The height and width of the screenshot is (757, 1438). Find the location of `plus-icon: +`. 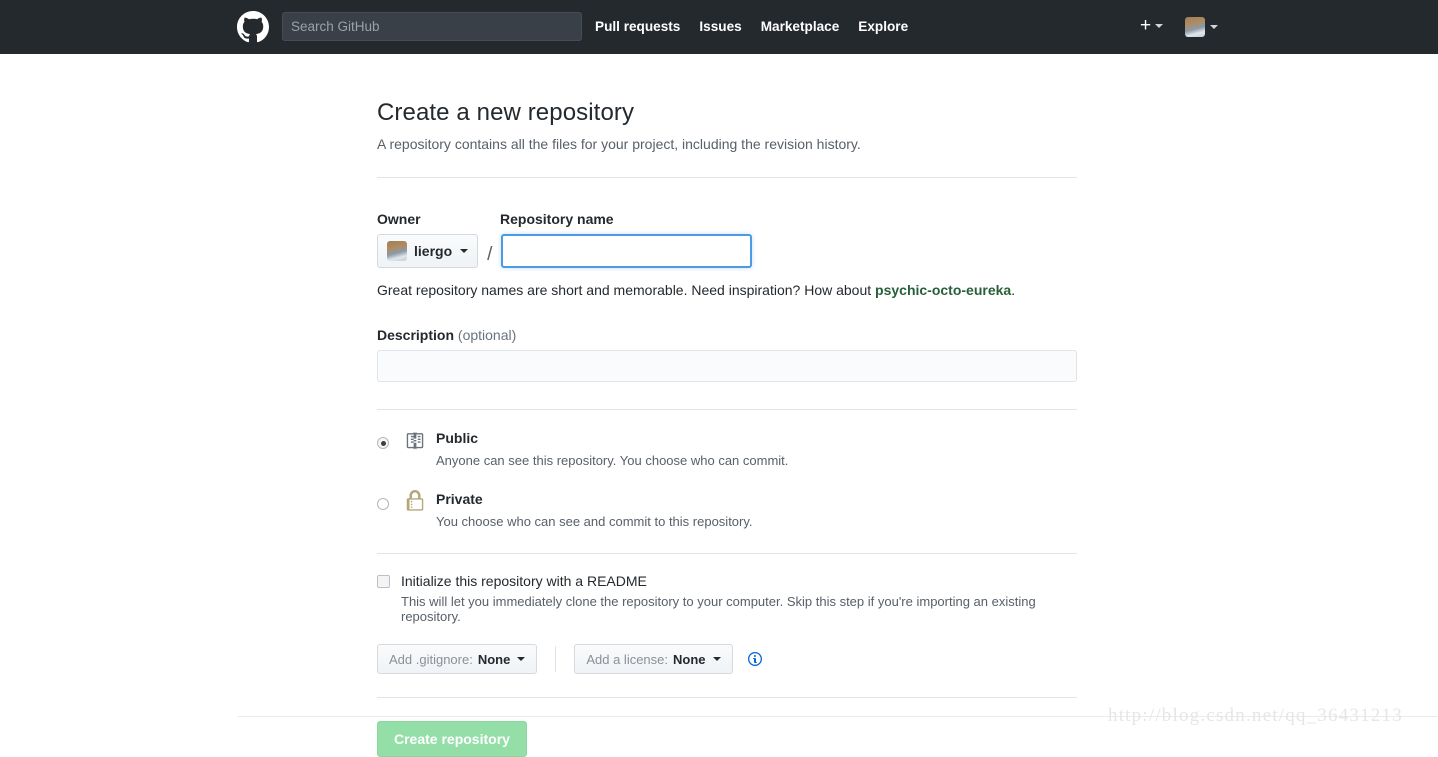

plus-icon: + is located at coordinates (1146, 25).